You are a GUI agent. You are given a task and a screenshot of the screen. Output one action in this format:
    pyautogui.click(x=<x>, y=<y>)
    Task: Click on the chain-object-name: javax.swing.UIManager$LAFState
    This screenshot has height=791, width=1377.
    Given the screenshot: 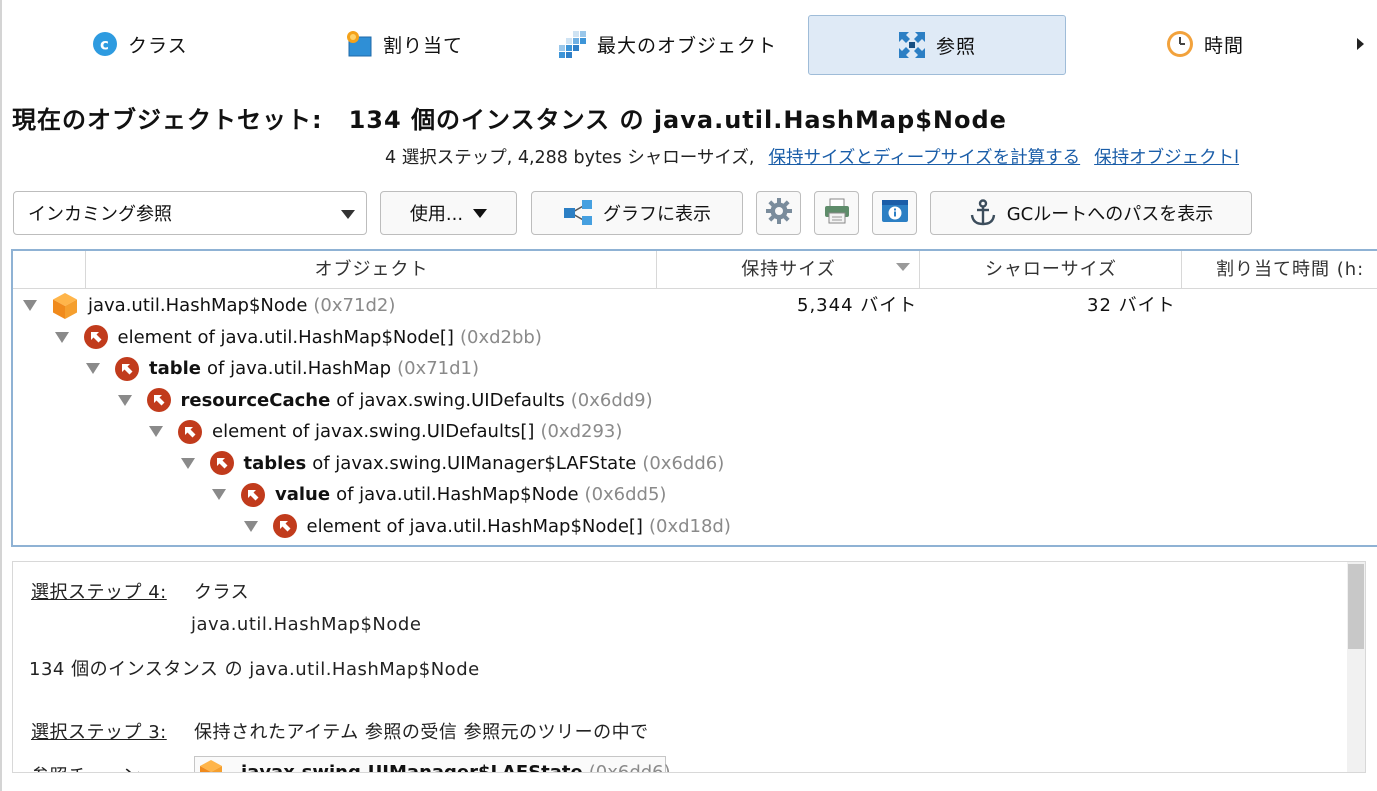 What is the action you would take?
    pyautogui.click(x=412, y=767)
    